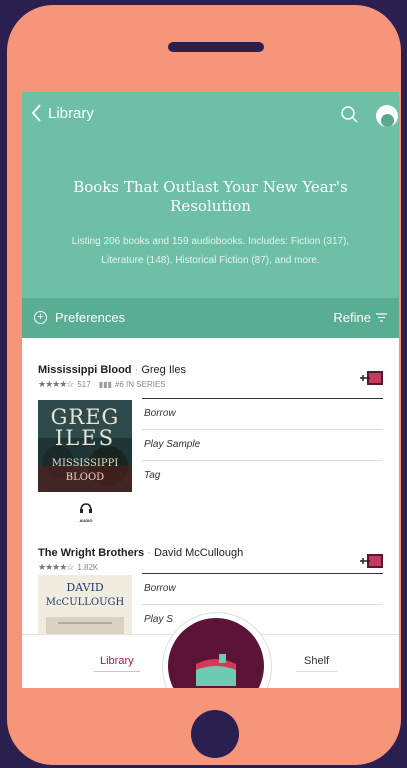  I want to click on book-title: Mississippi Blood, so click(85, 370).